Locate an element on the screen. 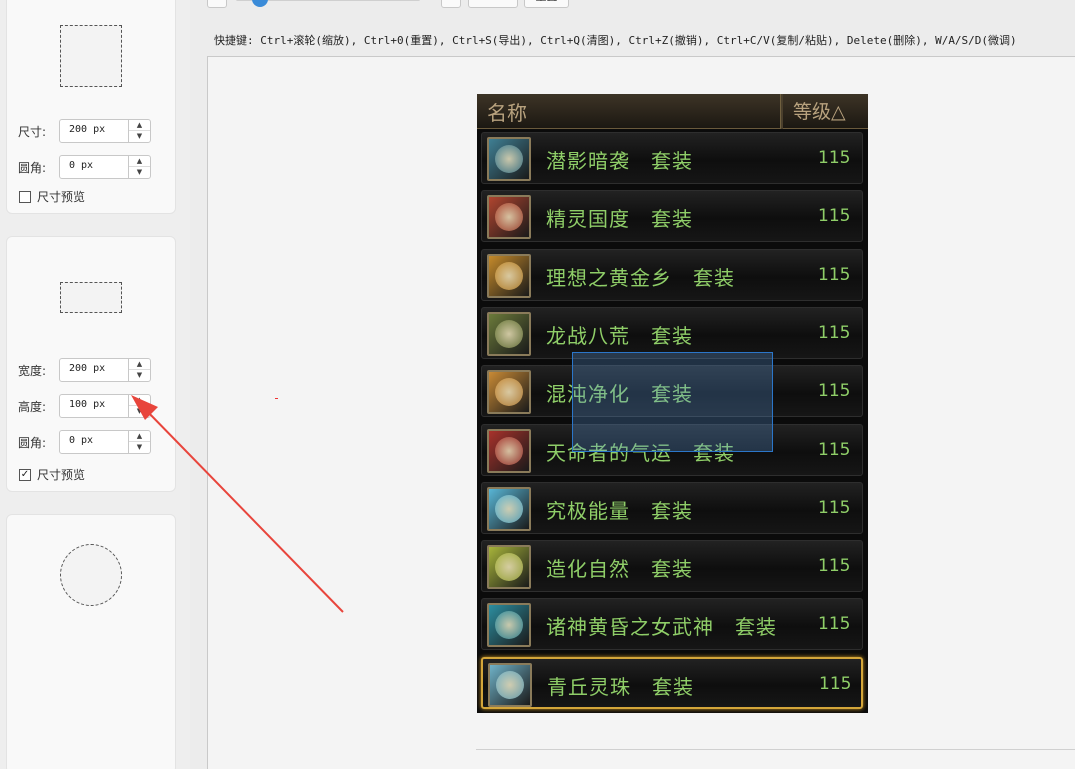 The width and height of the screenshot is (1075, 769). toolbar-button-small is located at coordinates (451, 4).